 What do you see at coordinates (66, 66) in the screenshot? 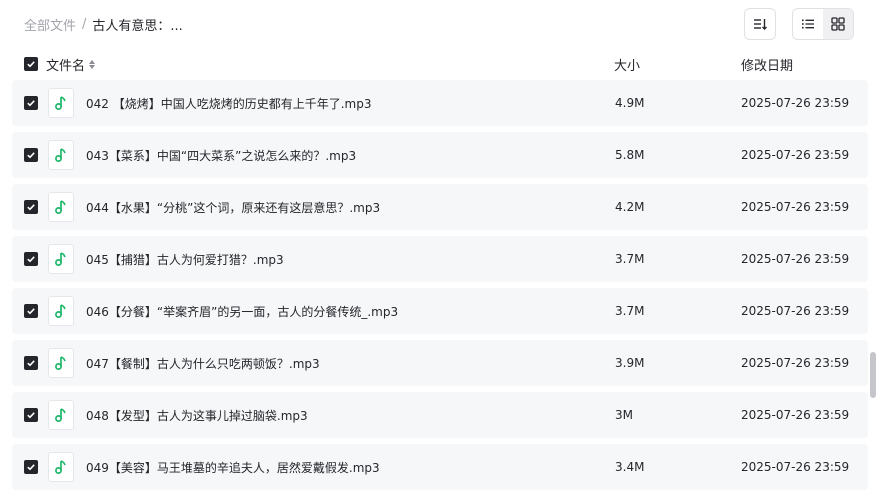
I see `column-header-name-label: 文件名` at bounding box center [66, 66].